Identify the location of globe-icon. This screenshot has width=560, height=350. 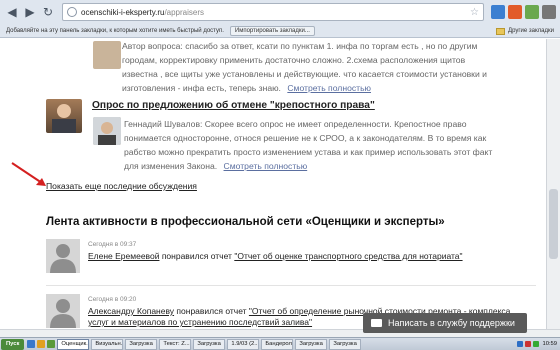
(72, 12).